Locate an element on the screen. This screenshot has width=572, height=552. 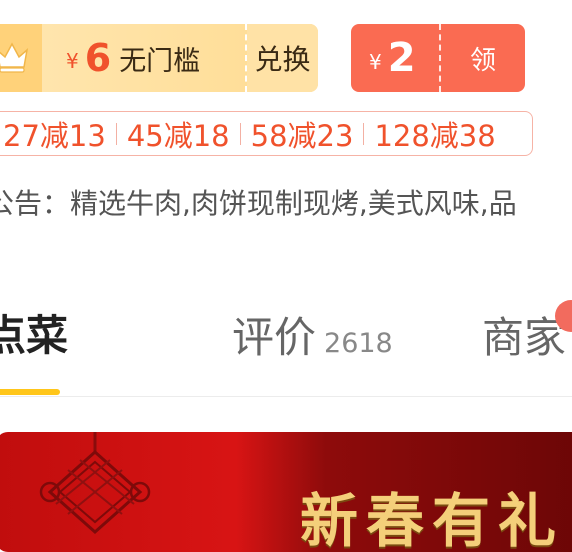
tab-order: 点菜 is located at coordinates (34, 332).